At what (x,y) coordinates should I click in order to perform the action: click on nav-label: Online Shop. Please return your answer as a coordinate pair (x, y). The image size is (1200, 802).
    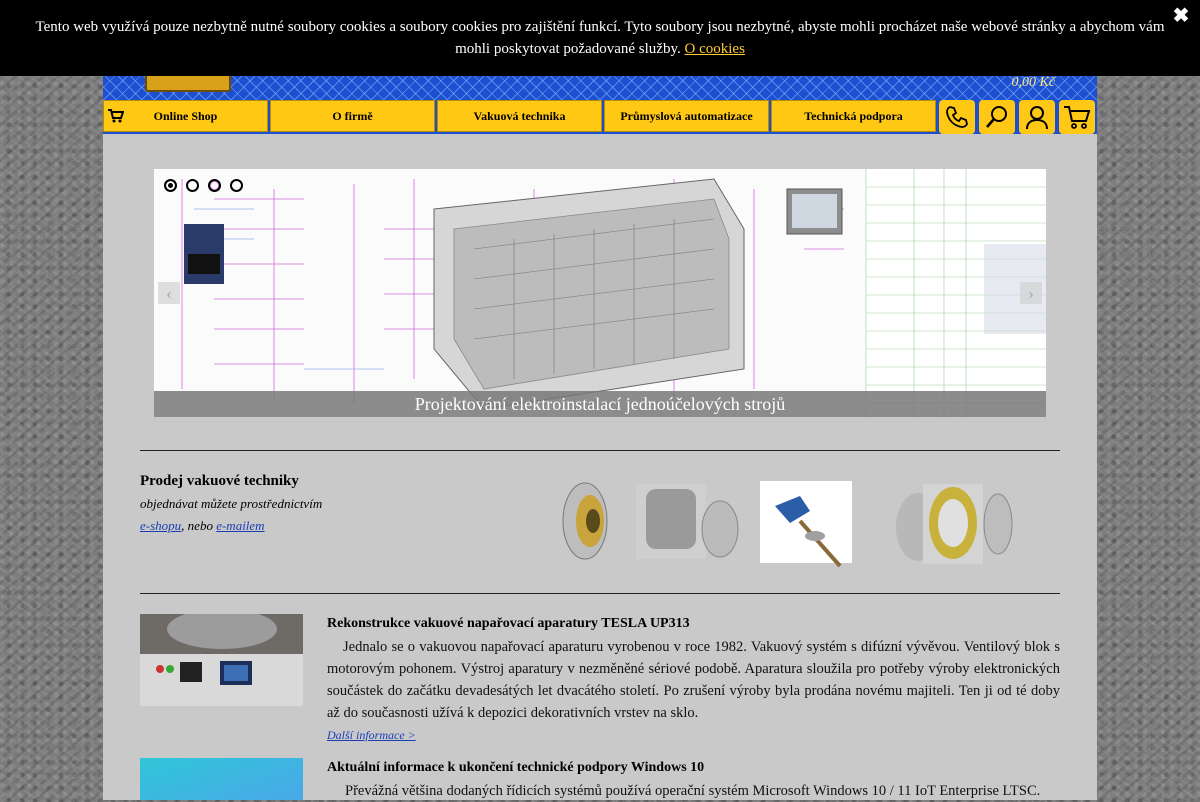
    Looking at the image, I should click on (185, 115).